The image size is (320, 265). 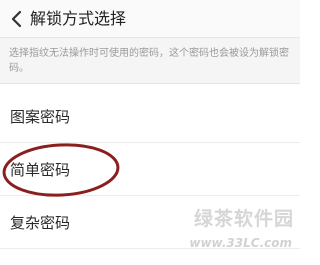 What do you see at coordinates (40, 170) in the screenshot?
I see `option-label: 简单密码` at bounding box center [40, 170].